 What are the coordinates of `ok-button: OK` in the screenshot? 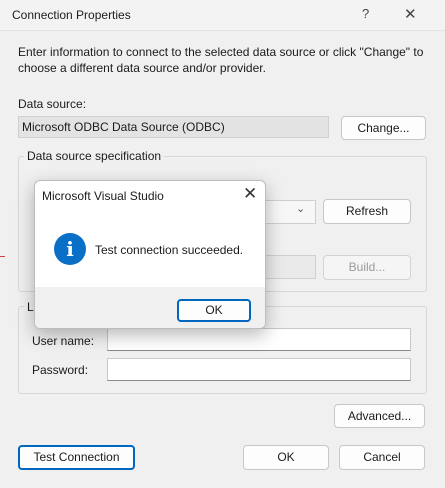 It's located at (286, 457).